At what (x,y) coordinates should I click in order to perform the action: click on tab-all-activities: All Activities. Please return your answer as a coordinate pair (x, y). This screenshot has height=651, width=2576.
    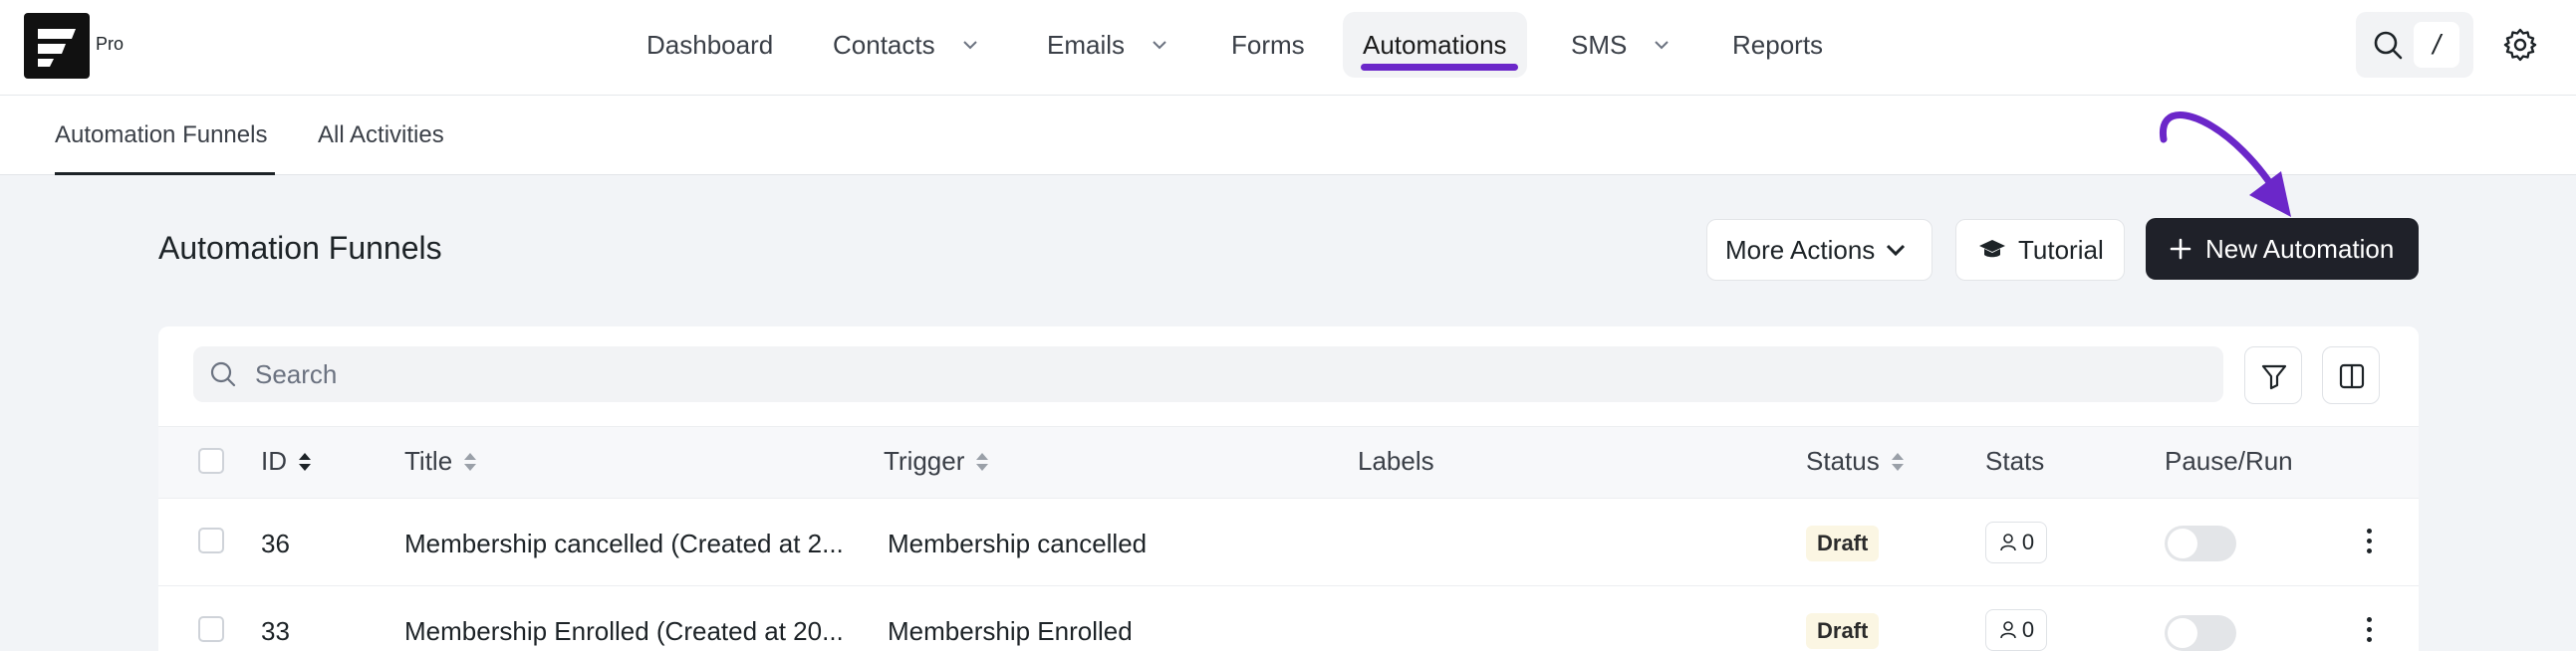
    Looking at the image, I should click on (381, 135).